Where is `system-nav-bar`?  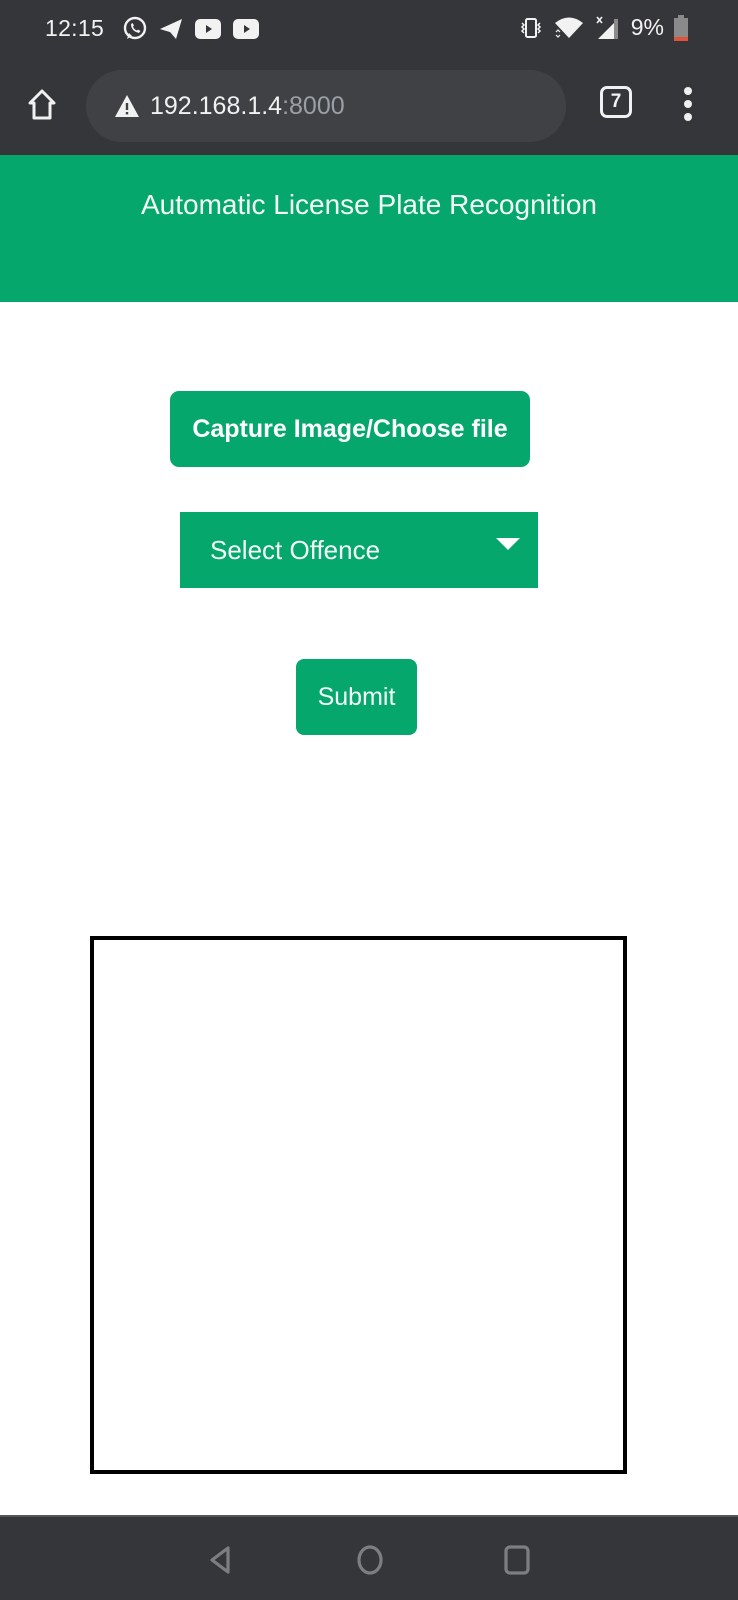
system-nav-bar is located at coordinates (369, 1557).